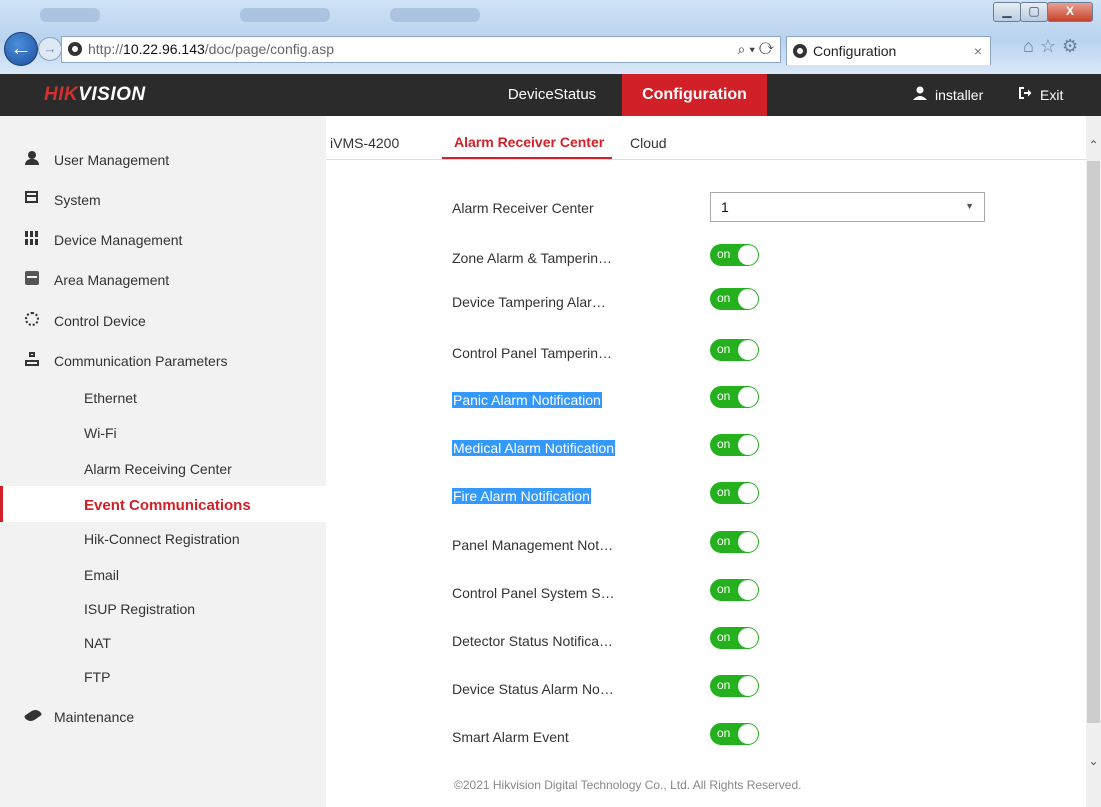  I want to click on scrollbar: ⌃ ⌄, so click(1093, 461).